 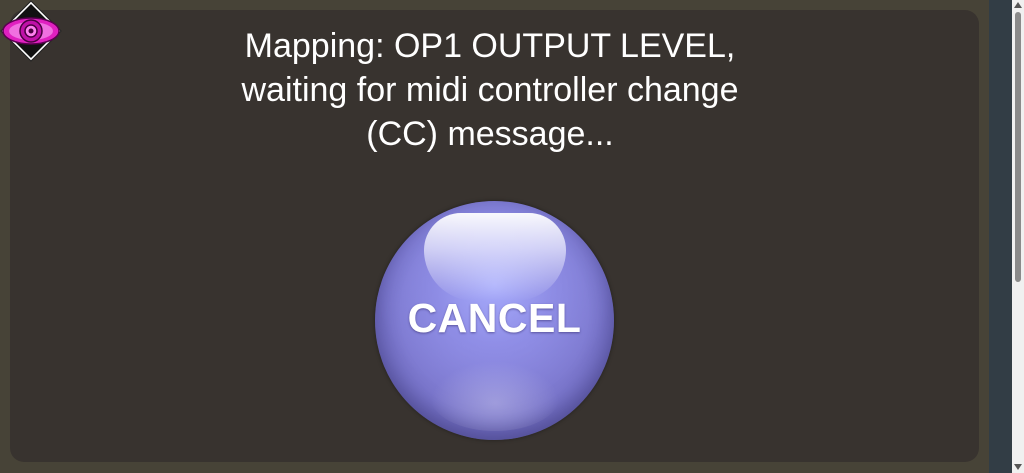 I want to click on cancel-button-highlight, so click(x=495, y=257).